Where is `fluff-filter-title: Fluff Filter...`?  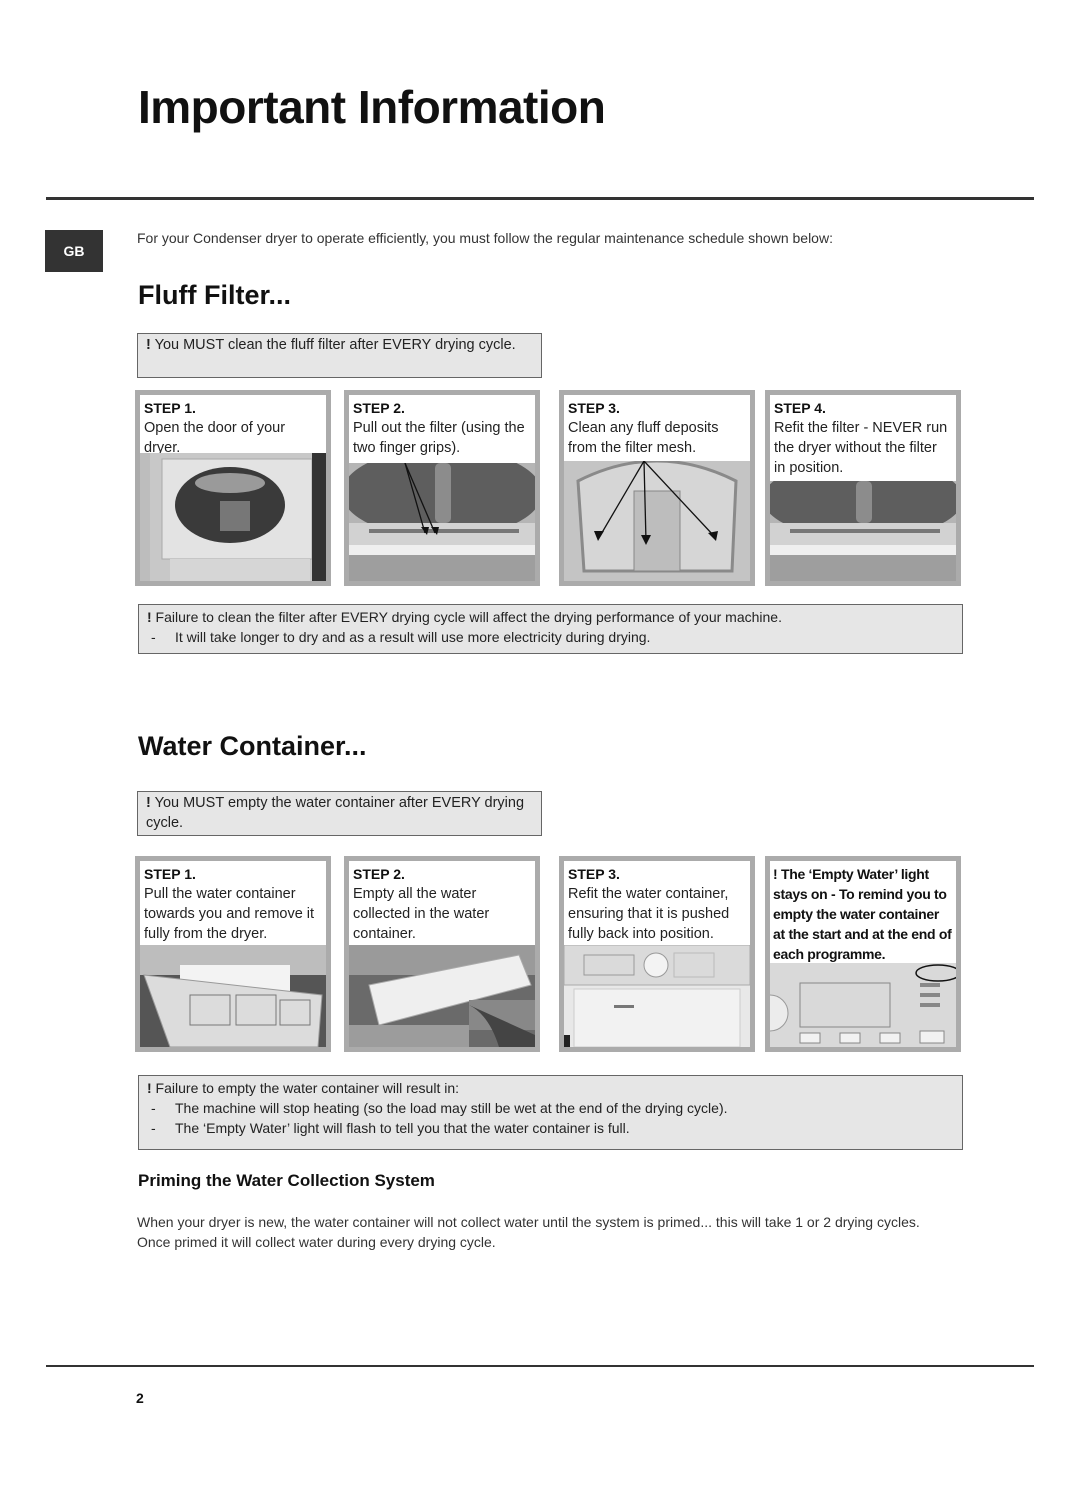 fluff-filter-title: Fluff Filter... is located at coordinates (214, 295).